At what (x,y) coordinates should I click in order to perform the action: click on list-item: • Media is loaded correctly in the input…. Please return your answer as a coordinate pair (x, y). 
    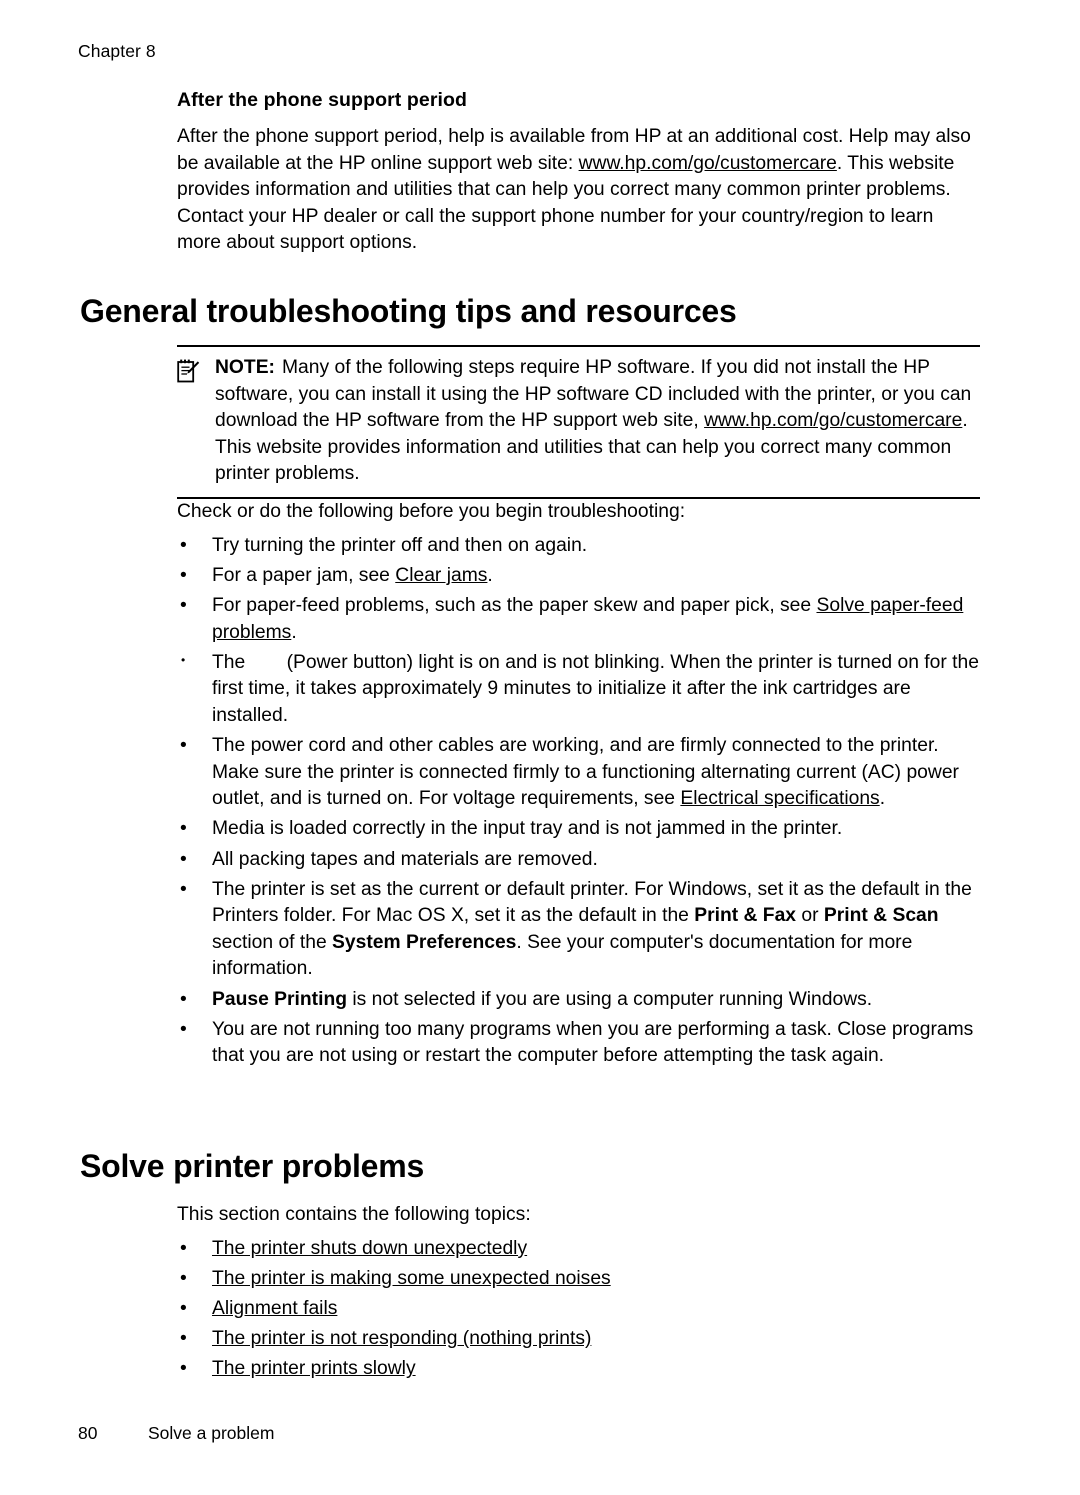
    Looking at the image, I should click on (578, 829).